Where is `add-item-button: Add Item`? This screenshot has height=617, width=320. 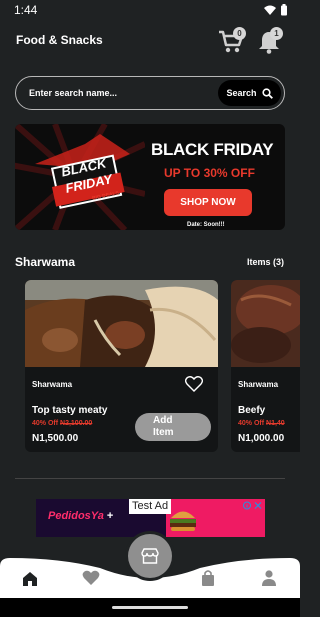 add-item-button: Add Item is located at coordinates (173, 427).